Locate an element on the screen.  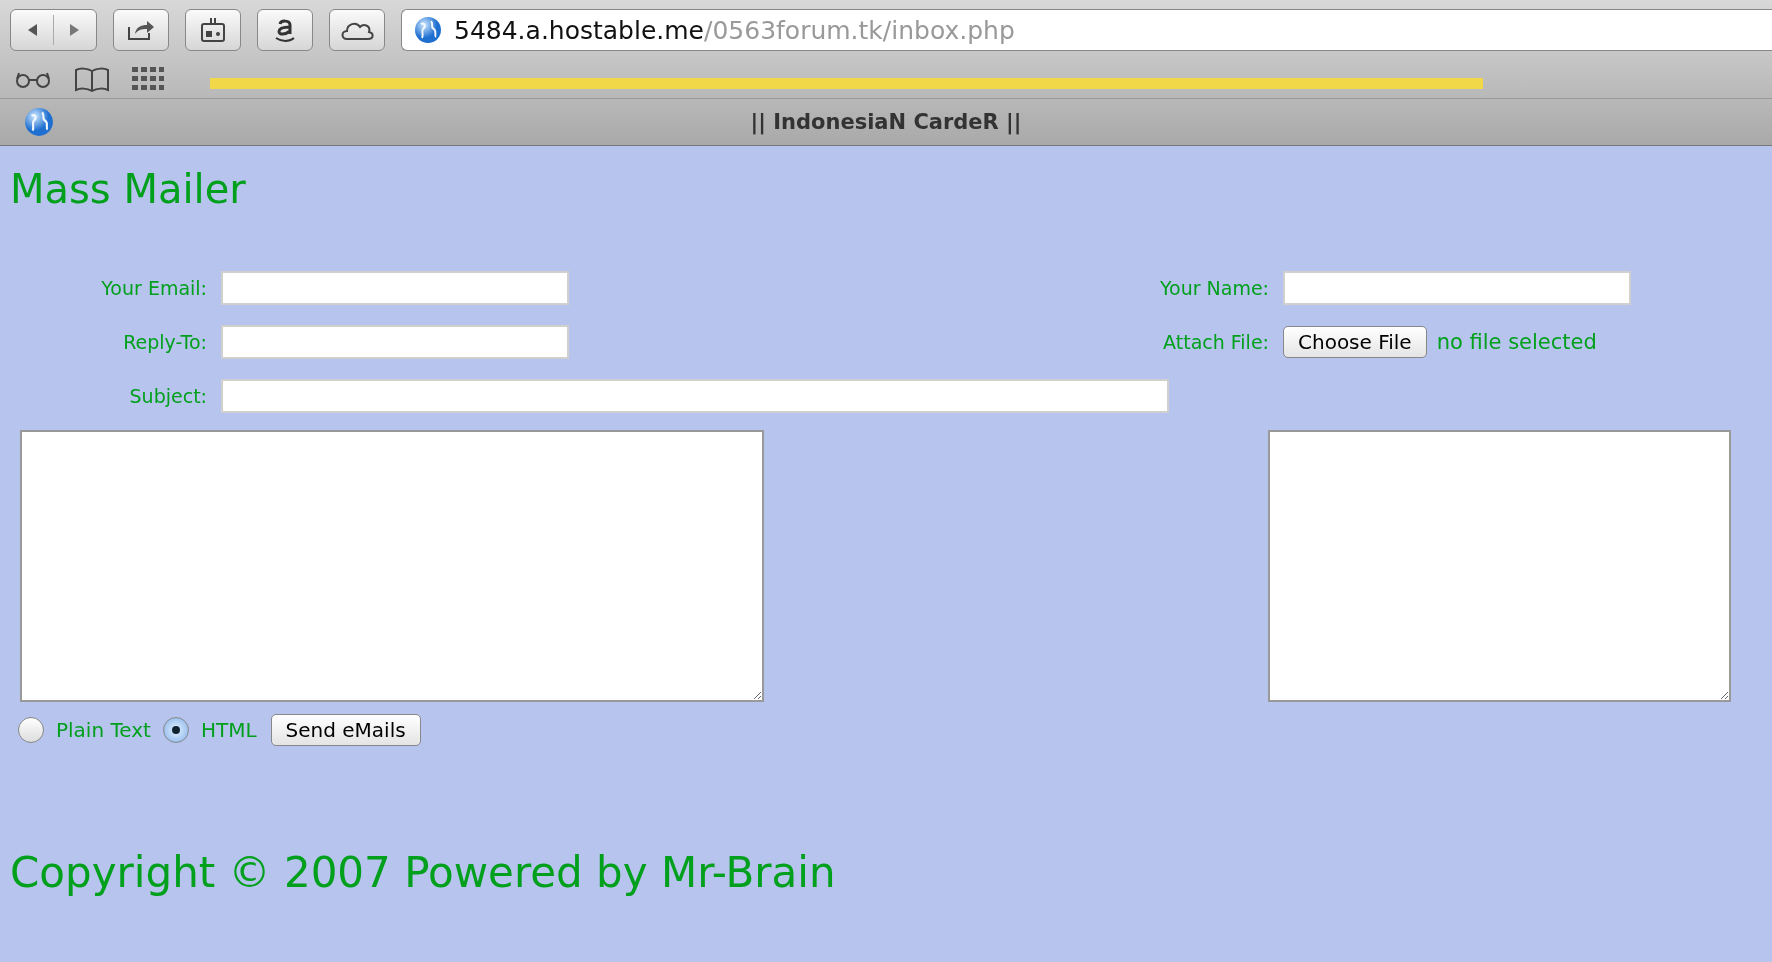
page-title: Mass Mailer is located at coordinates (128, 189).